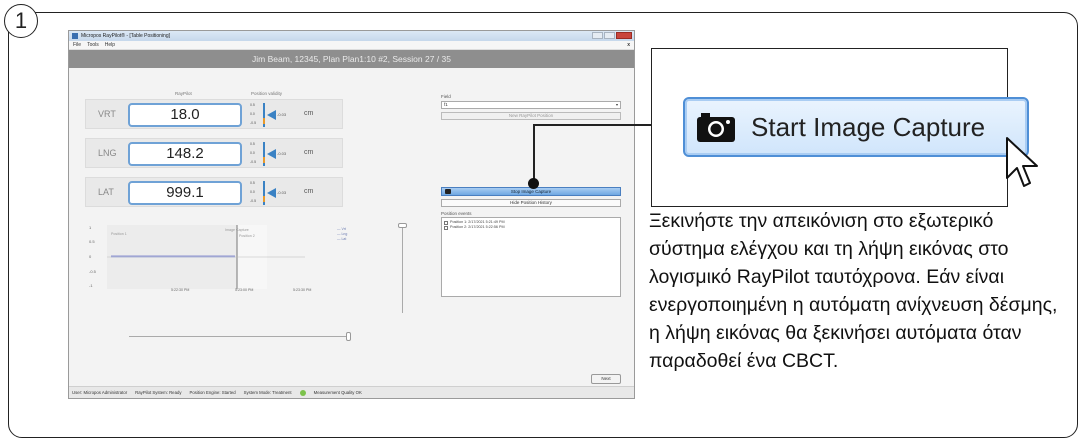 This screenshot has height=444, width=1085. Describe the element at coordinates (100, 392) in the screenshot. I see `status-user: User: Micropos Administrator` at that location.